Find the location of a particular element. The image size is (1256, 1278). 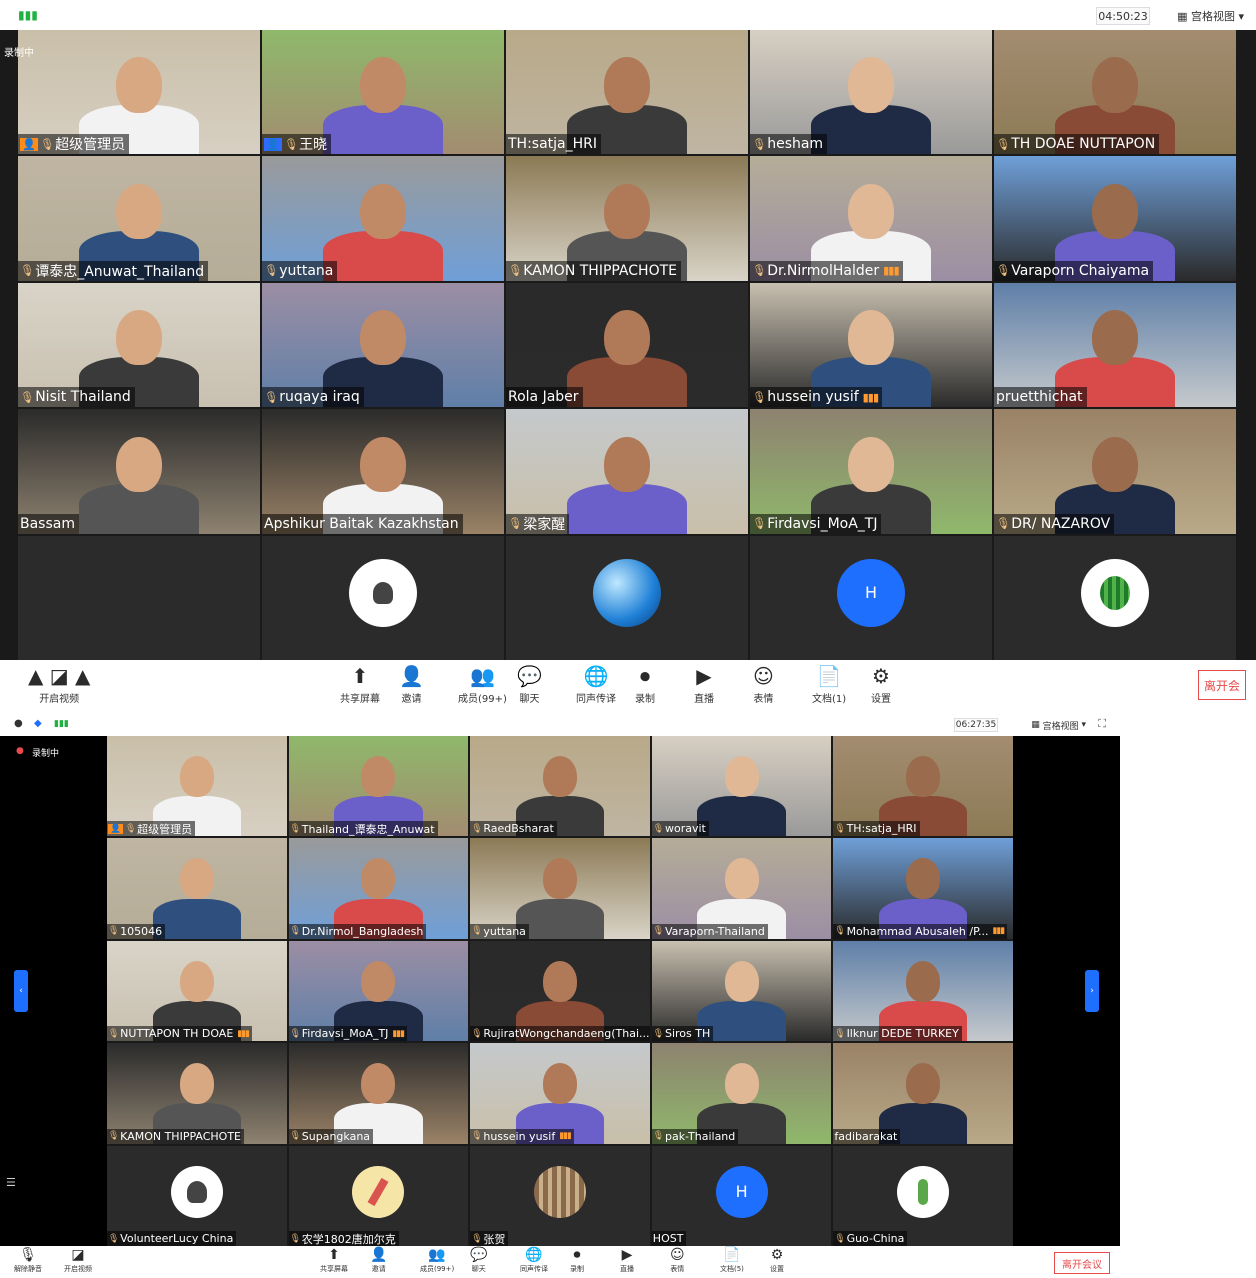

participant-tile: 🎙 谭泰忠_Anuwat_Thailand is located at coordinates (139, 218).